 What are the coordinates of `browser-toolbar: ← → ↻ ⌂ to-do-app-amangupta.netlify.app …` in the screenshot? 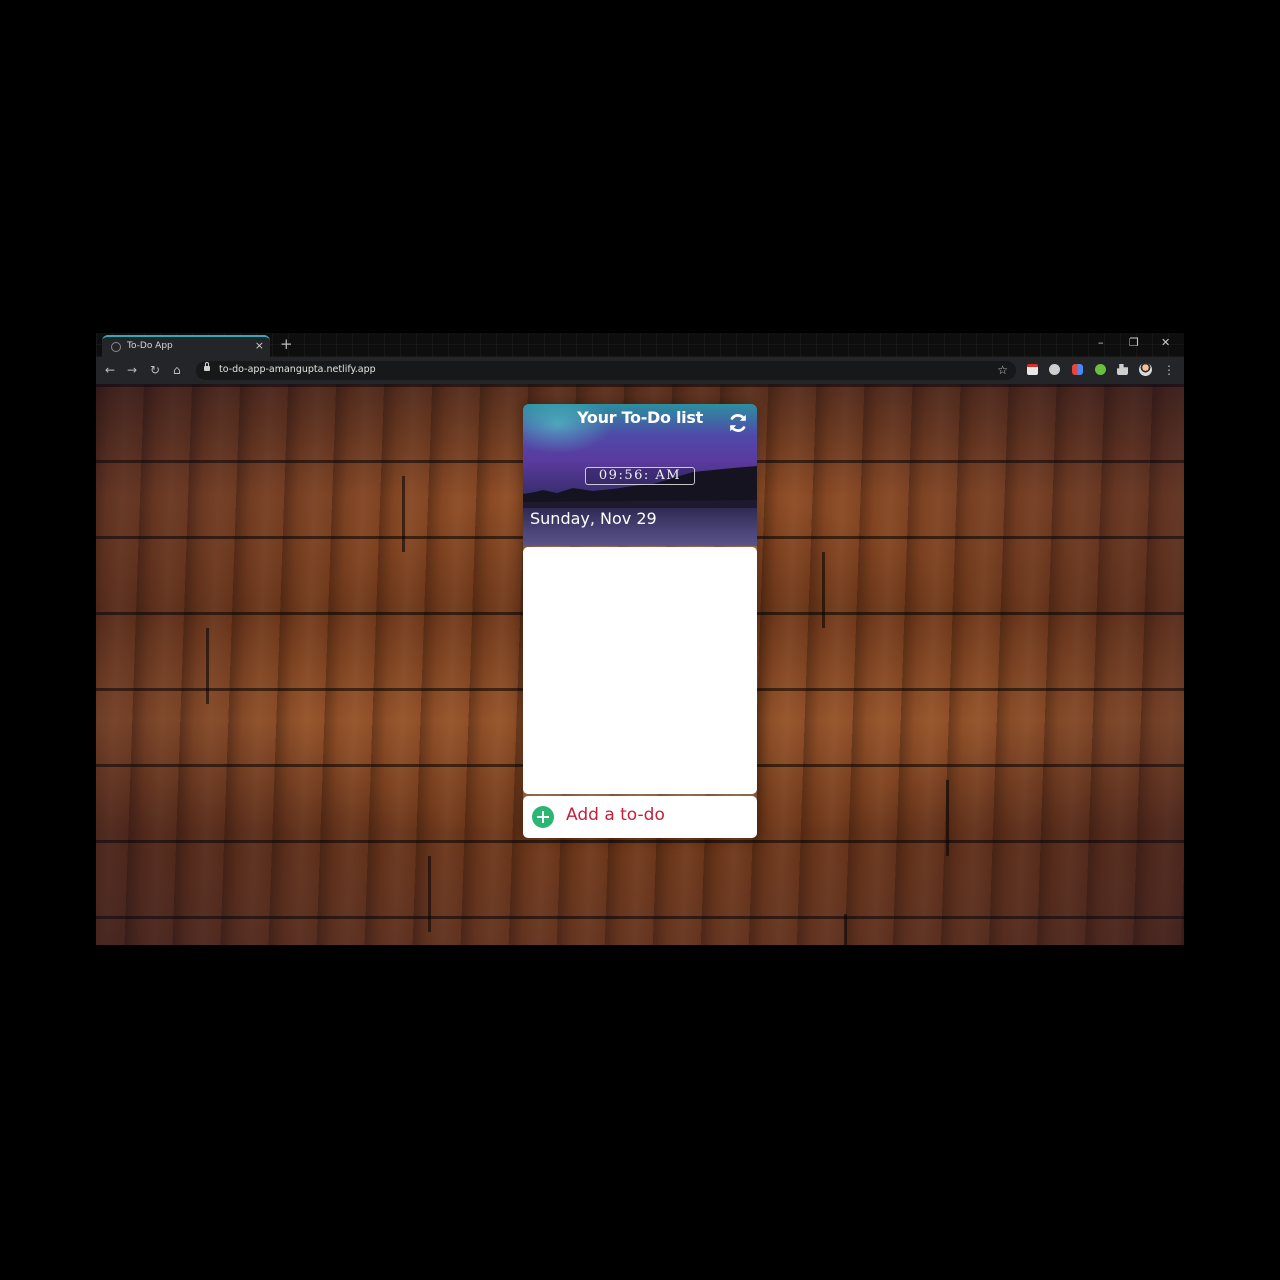 It's located at (640, 370).